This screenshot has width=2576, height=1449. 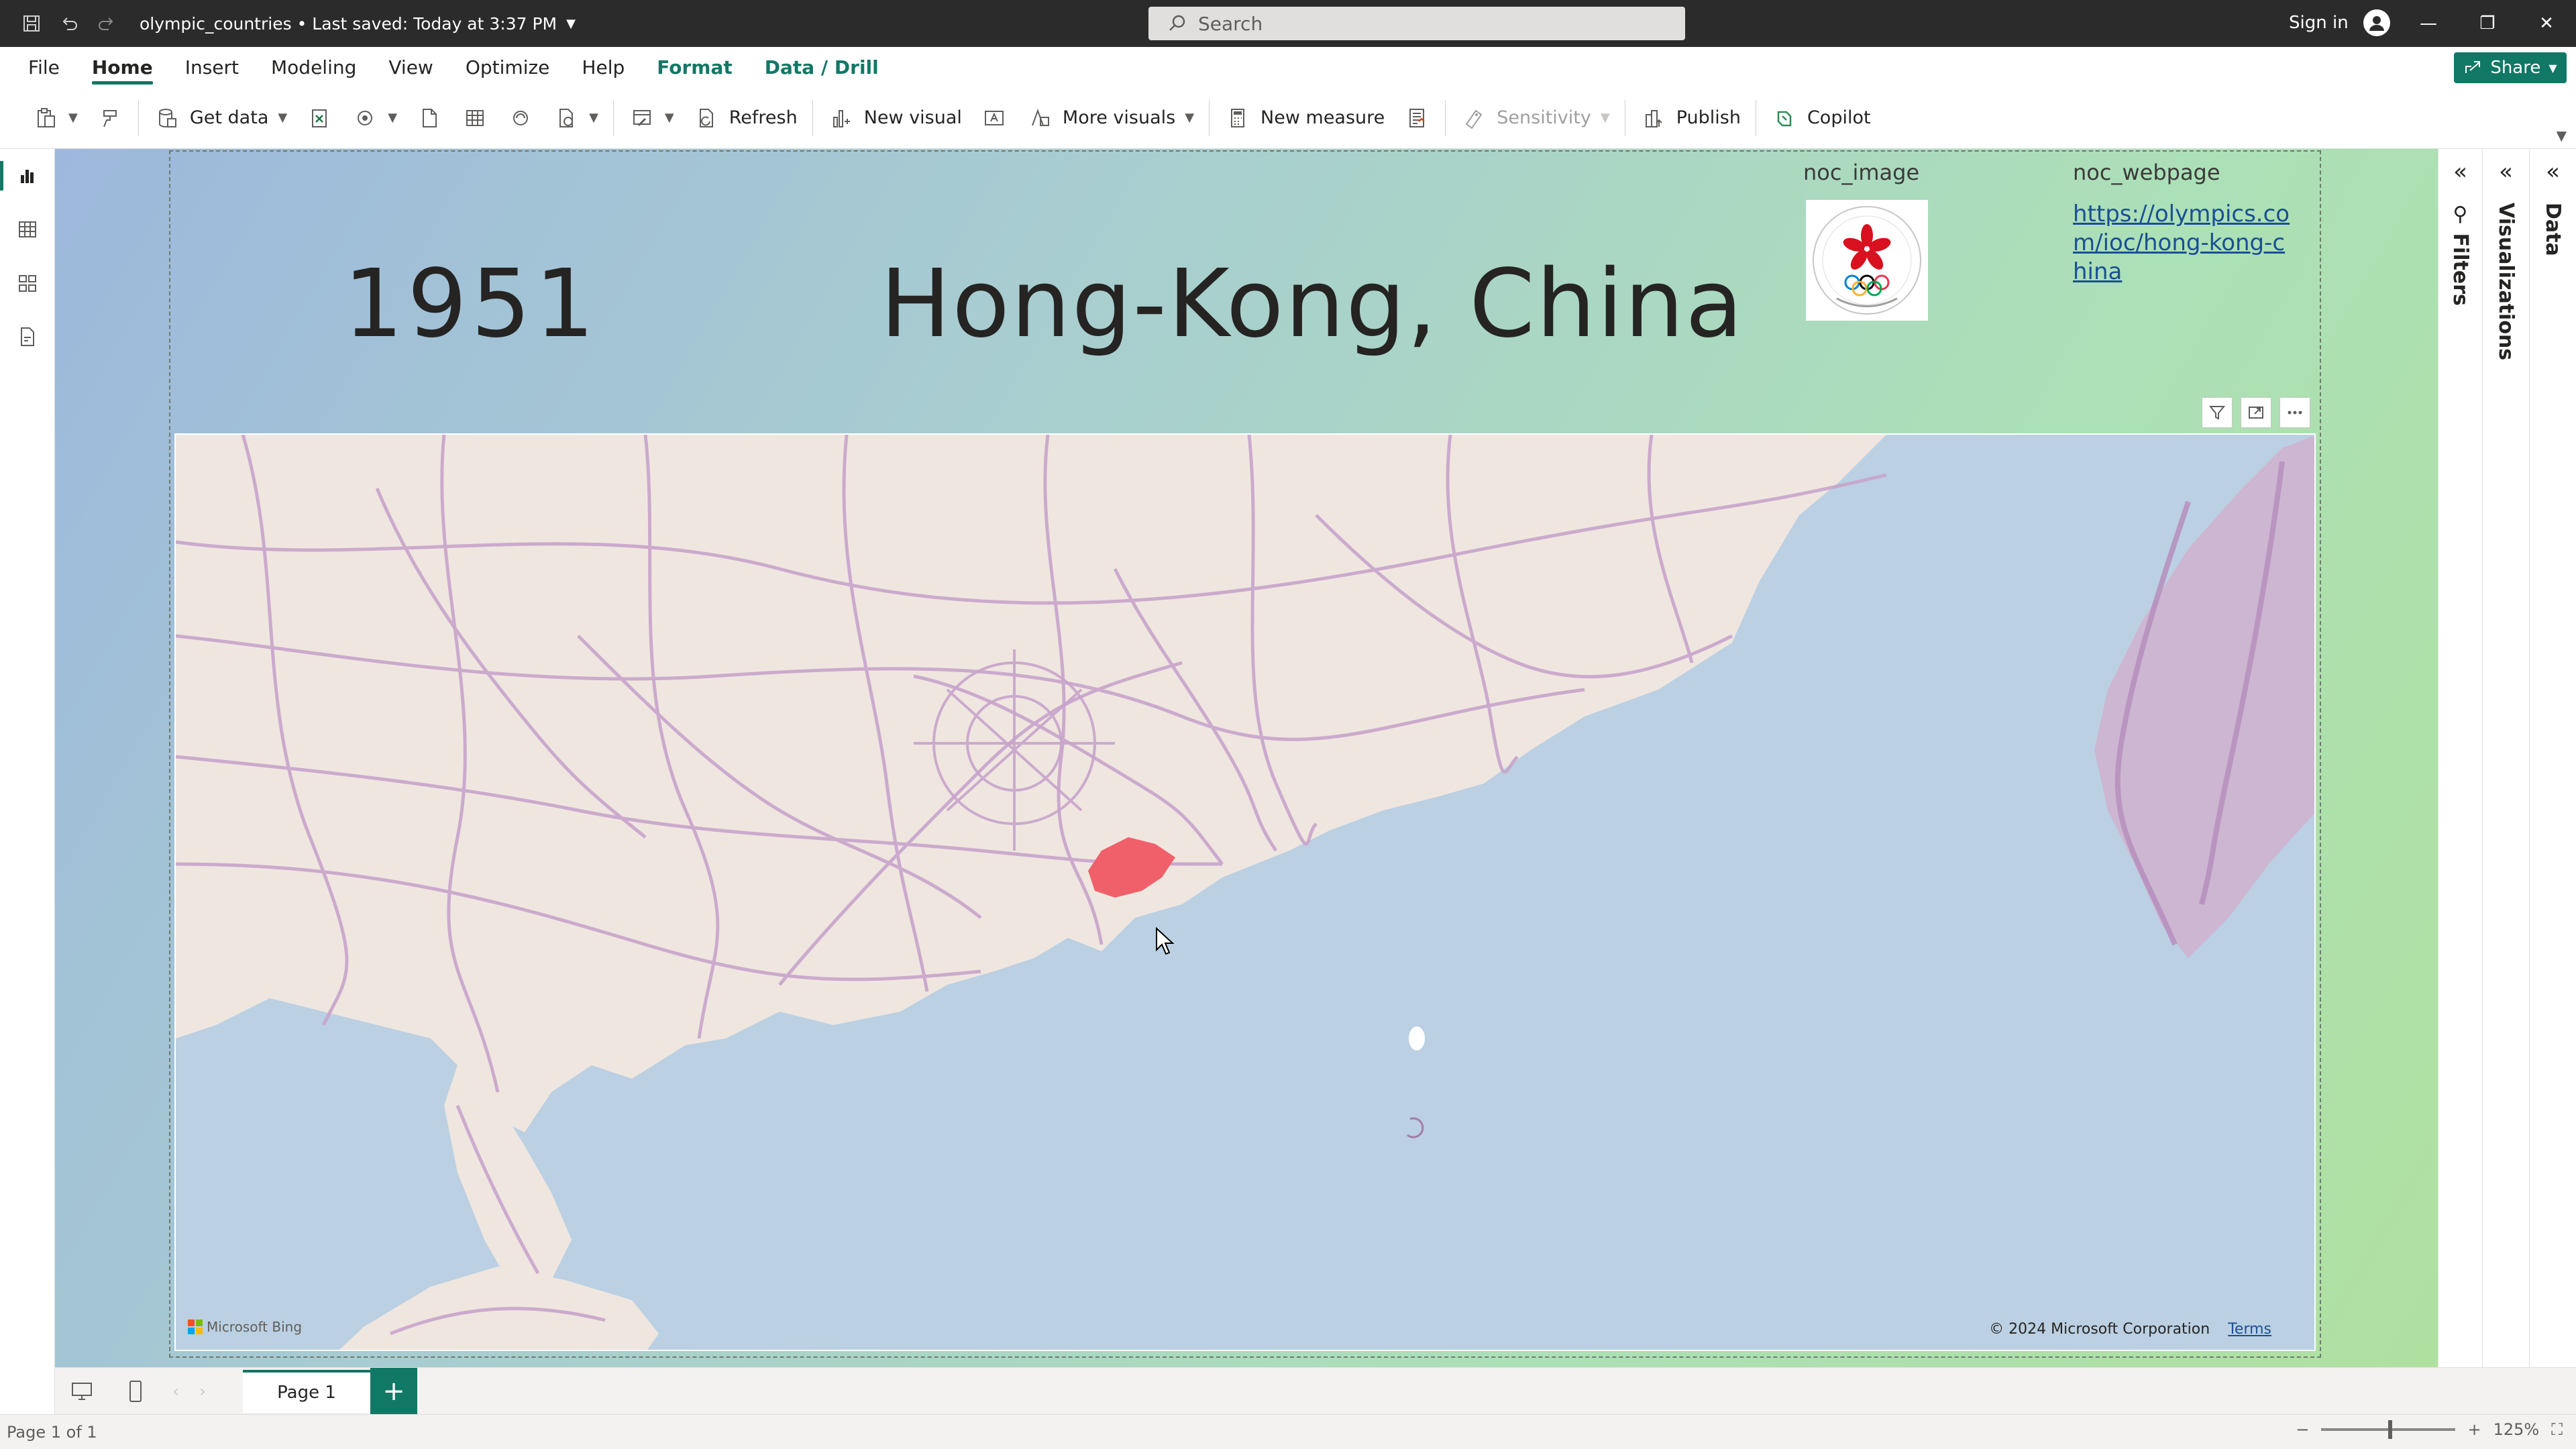 I want to click on filters-pane: « ⚲ Filters, so click(x=2460, y=758).